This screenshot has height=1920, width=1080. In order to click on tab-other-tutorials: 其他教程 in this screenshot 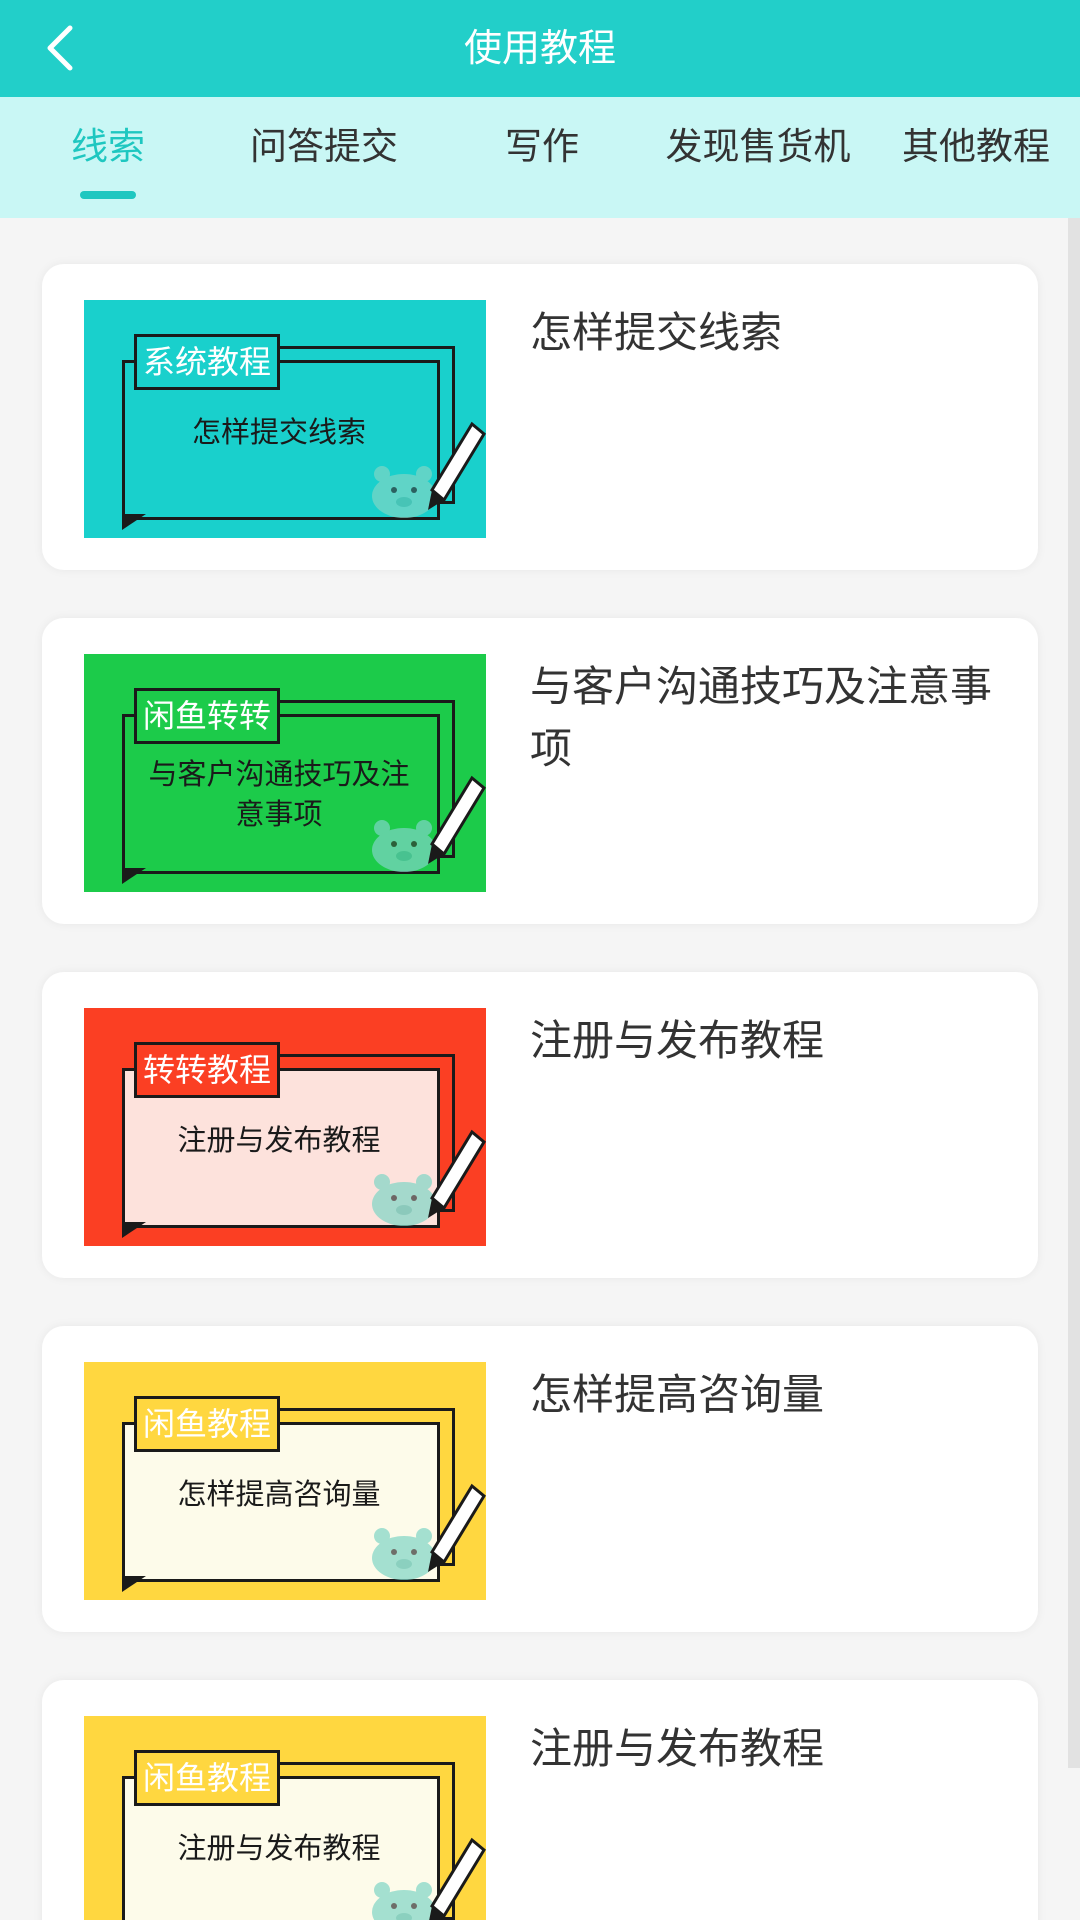, I will do `click(976, 147)`.